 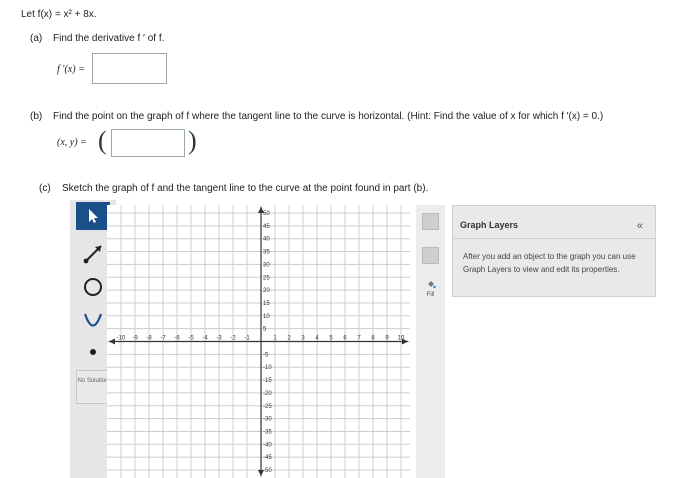 I want to click on circle-tool, so click(x=93, y=287).